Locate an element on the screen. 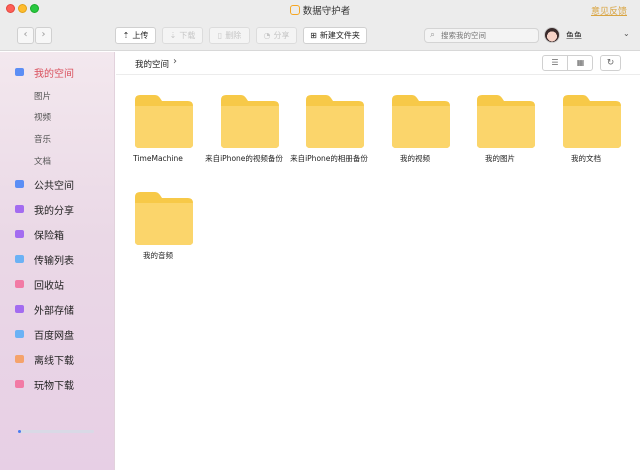 The width and height of the screenshot is (640, 470). folder-item: 来自iPhone的视频备份 is located at coordinates (244, 135).